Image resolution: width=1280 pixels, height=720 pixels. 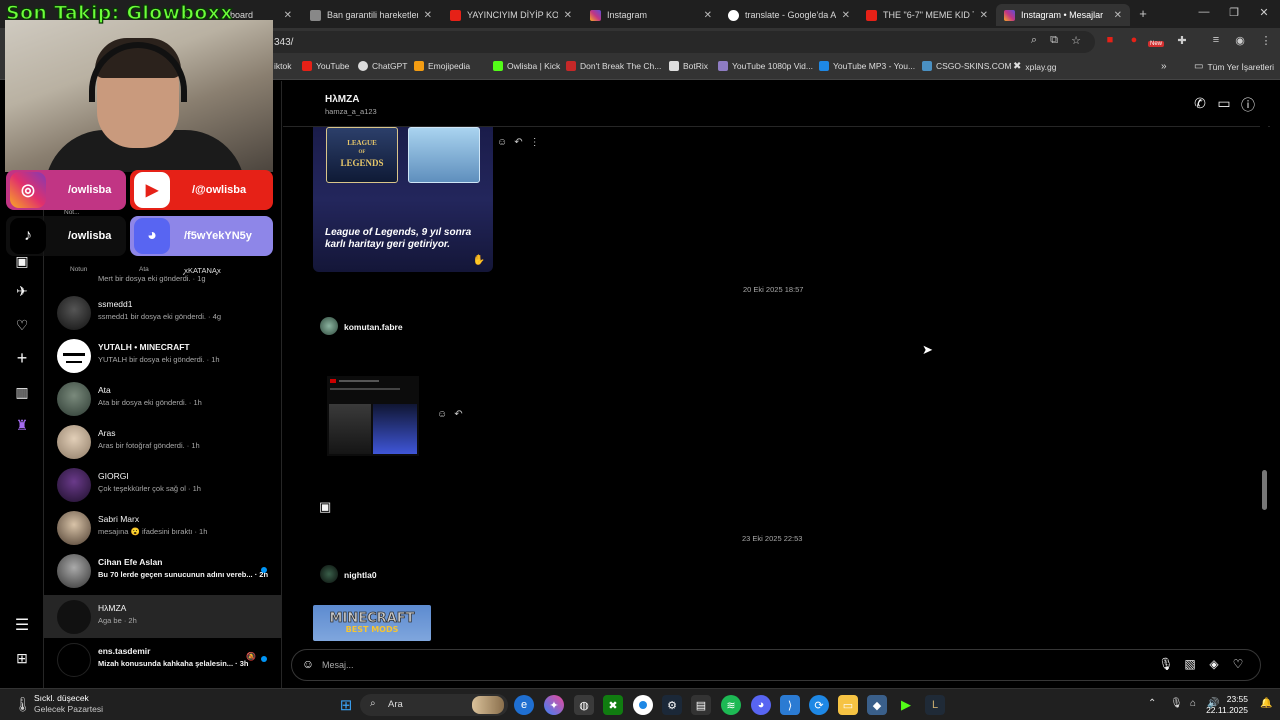 I want to click on notifications-heart-icon: ♡, so click(x=22, y=325).